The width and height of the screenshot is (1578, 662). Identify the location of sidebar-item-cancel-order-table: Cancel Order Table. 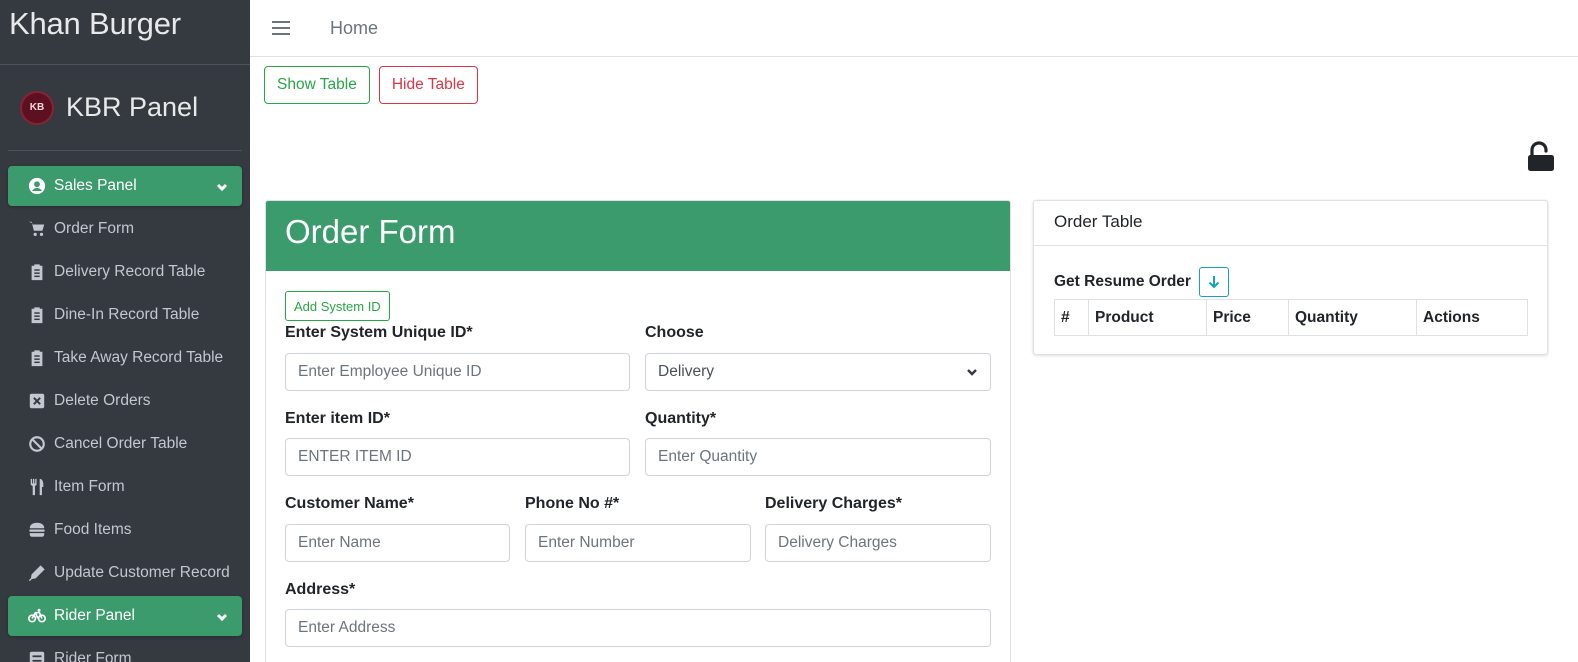
(125, 444).